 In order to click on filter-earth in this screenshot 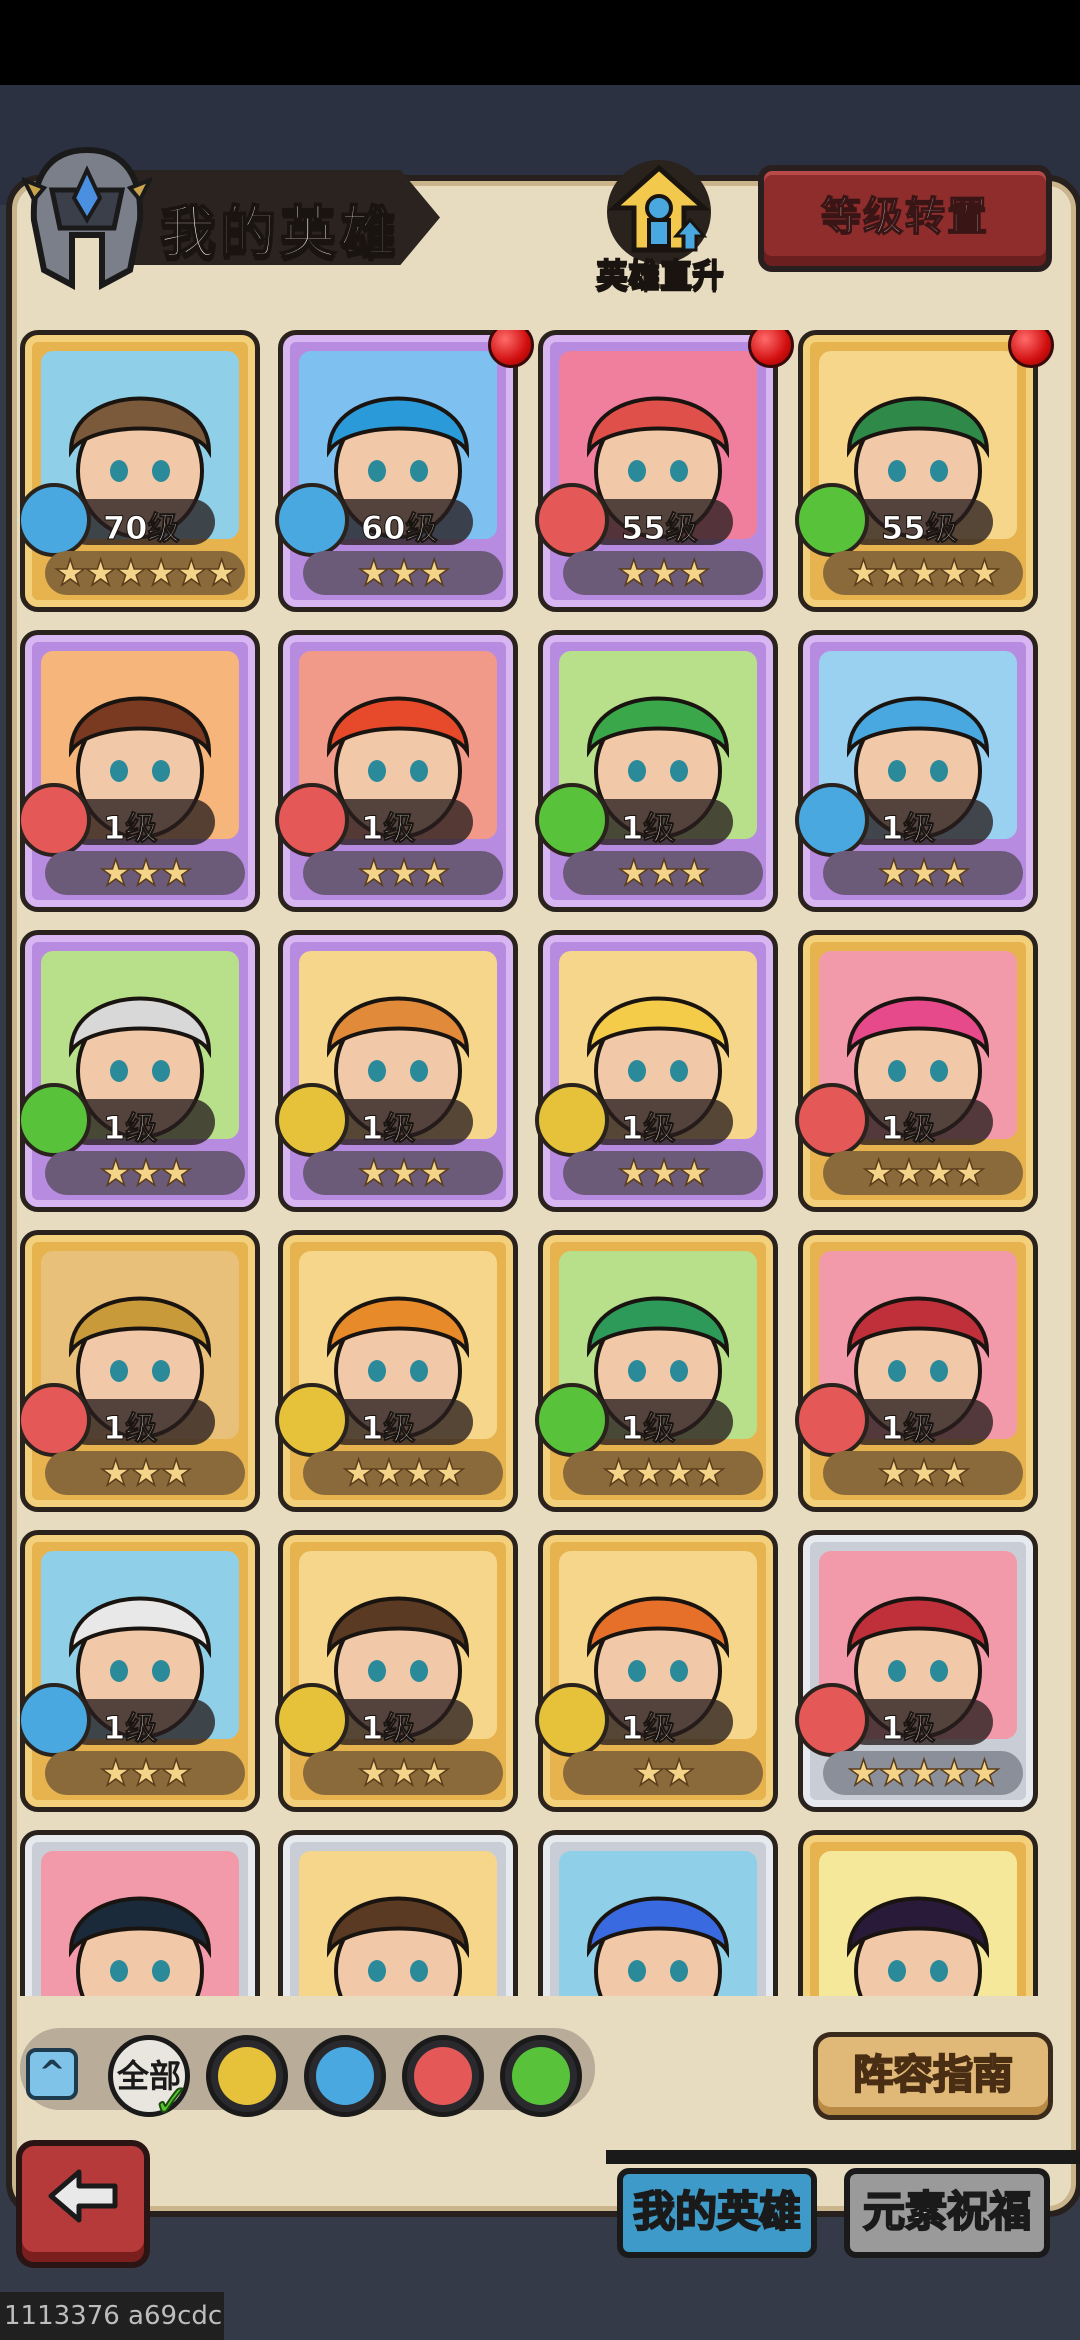, I will do `click(247, 2076)`.